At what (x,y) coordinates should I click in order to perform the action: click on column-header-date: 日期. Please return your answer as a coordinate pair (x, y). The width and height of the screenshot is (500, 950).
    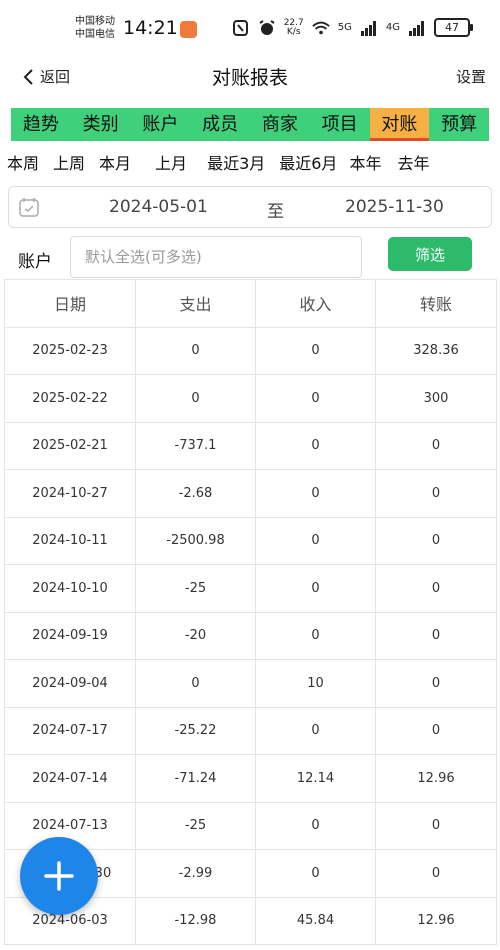
    Looking at the image, I should click on (70, 304).